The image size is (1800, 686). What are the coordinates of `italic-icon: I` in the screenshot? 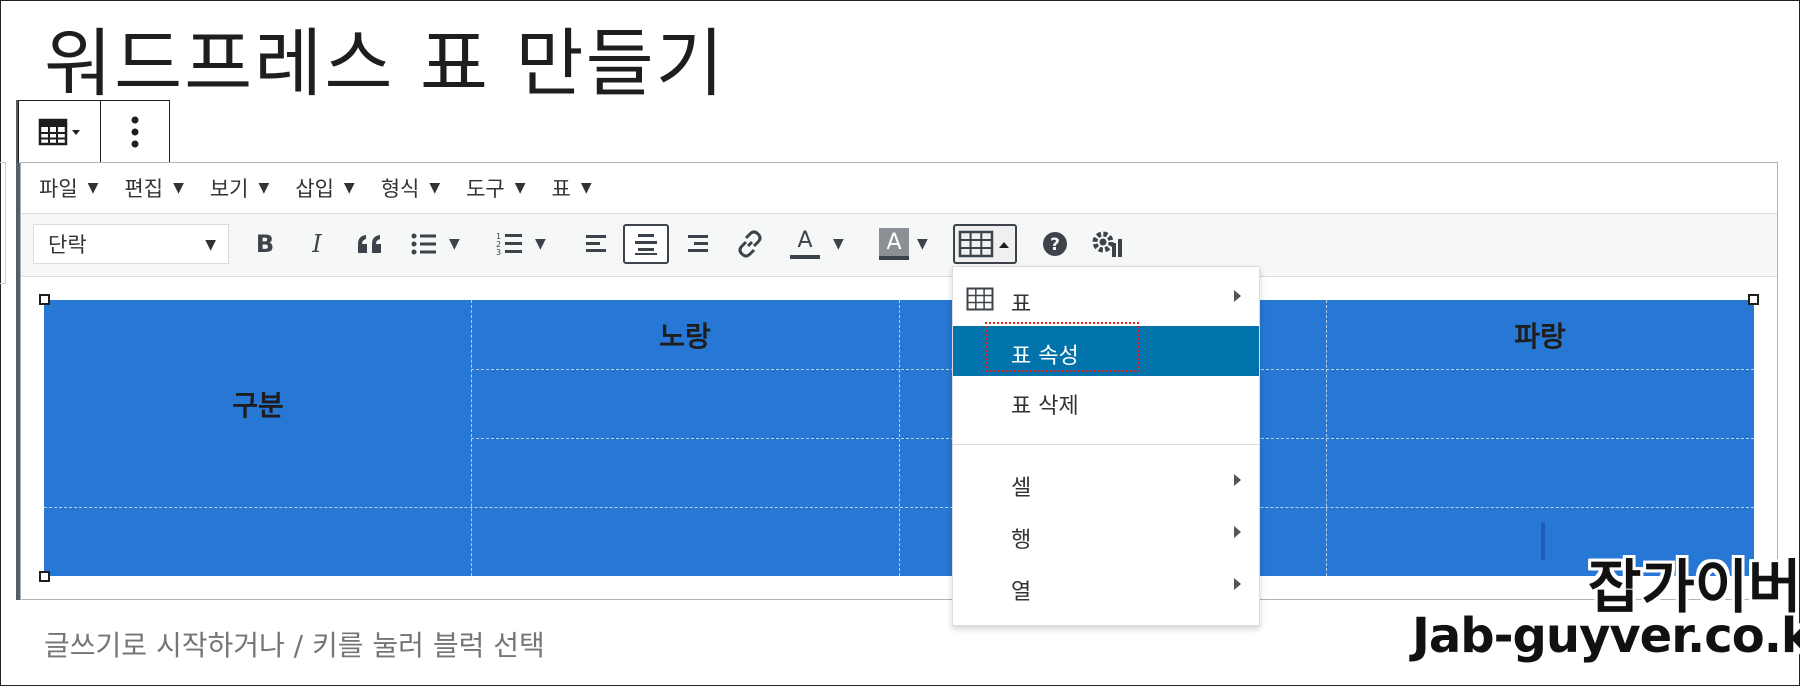 It's located at (317, 244).